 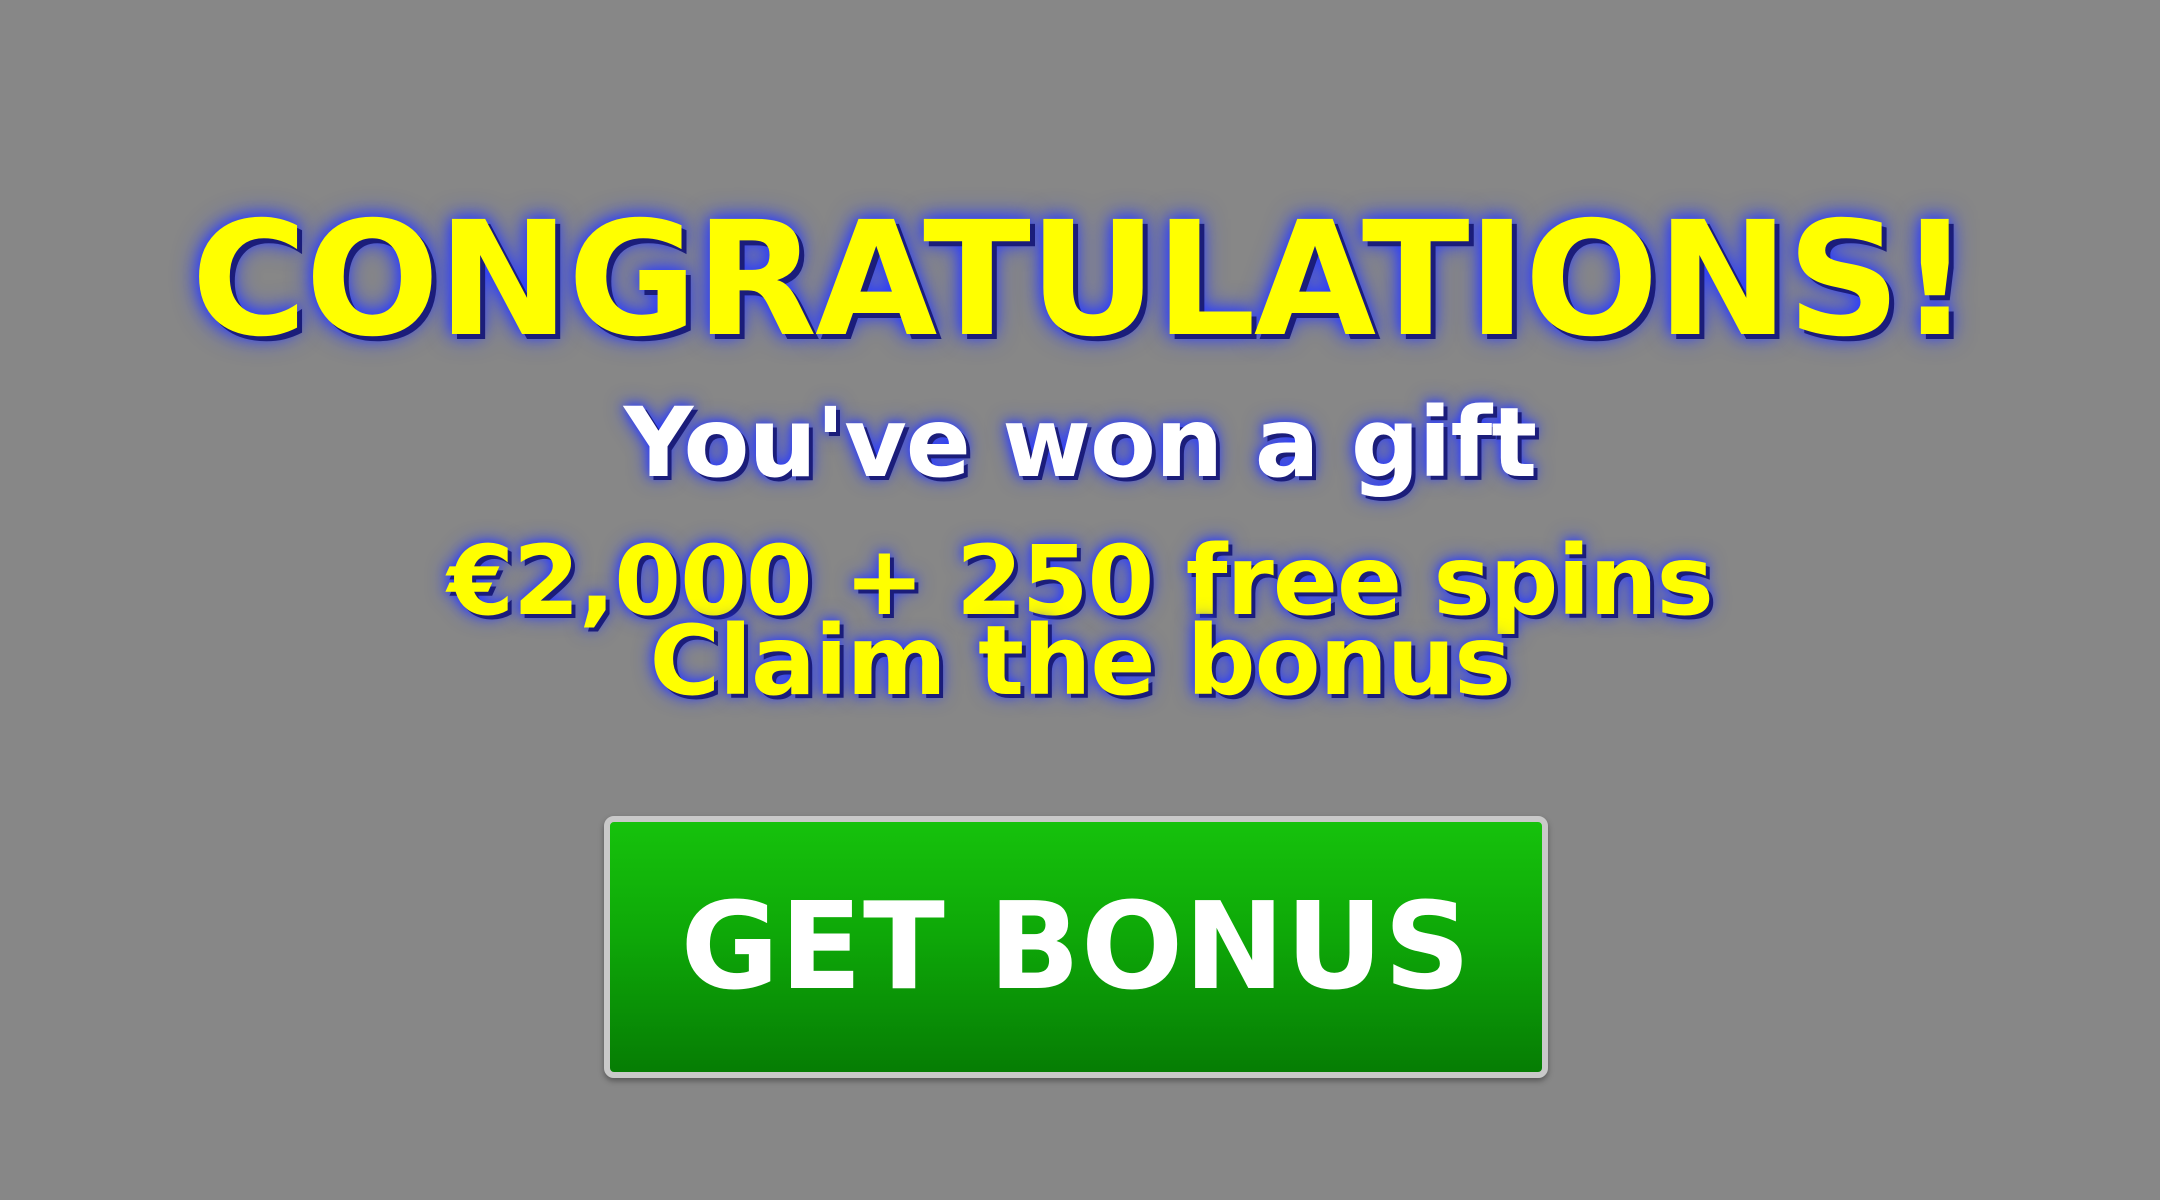 What do you see at coordinates (1081, 280) in the screenshot?
I see `congratulations-headline: CONGRATULATIONS!` at bounding box center [1081, 280].